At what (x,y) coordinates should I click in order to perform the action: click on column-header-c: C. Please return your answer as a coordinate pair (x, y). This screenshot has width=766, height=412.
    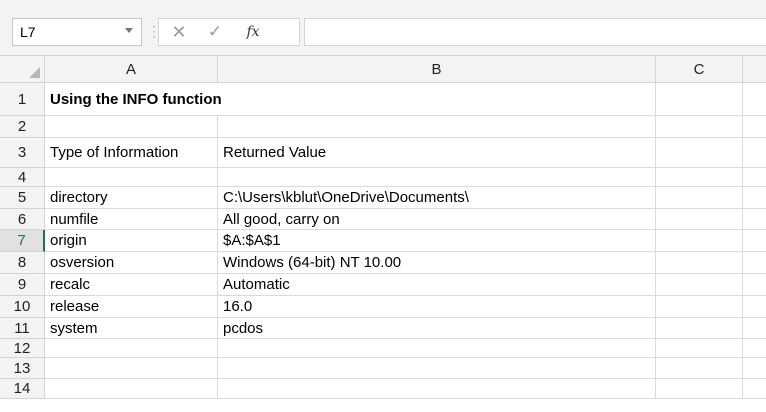
    Looking at the image, I should click on (699, 69).